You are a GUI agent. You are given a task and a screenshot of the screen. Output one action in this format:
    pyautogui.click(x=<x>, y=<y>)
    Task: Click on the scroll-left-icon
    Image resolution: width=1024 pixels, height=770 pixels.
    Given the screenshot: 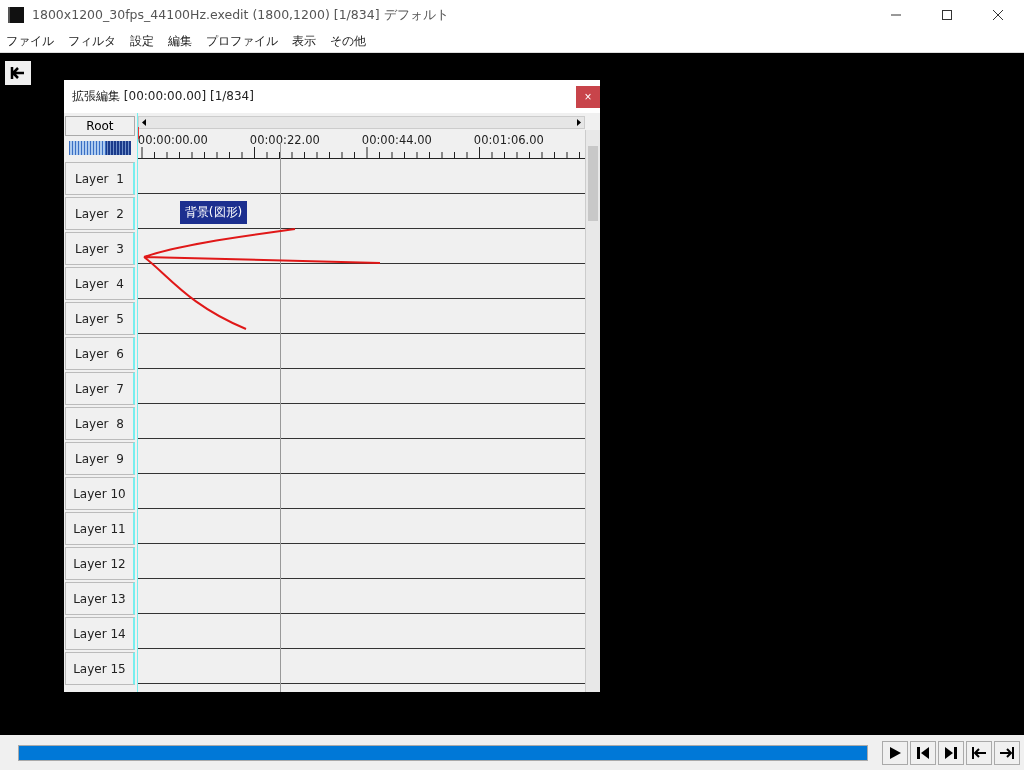 What is the action you would take?
    pyautogui.click(x=144, y=122)
    